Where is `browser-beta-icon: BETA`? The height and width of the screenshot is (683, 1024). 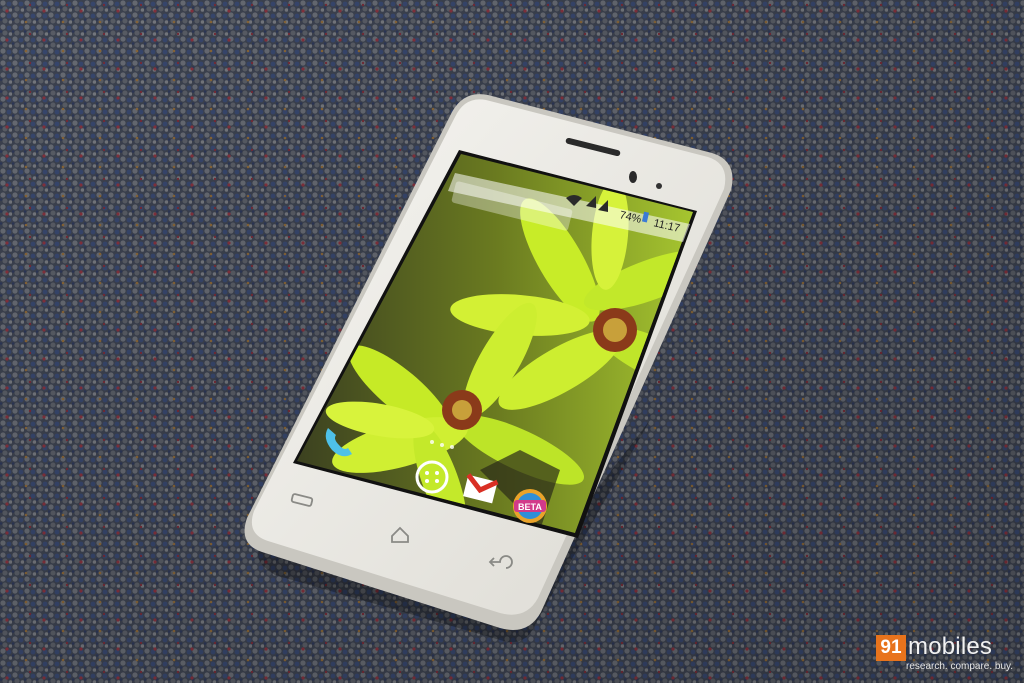 browser-beta-icon: BETA is located at coordinates (530, 506).